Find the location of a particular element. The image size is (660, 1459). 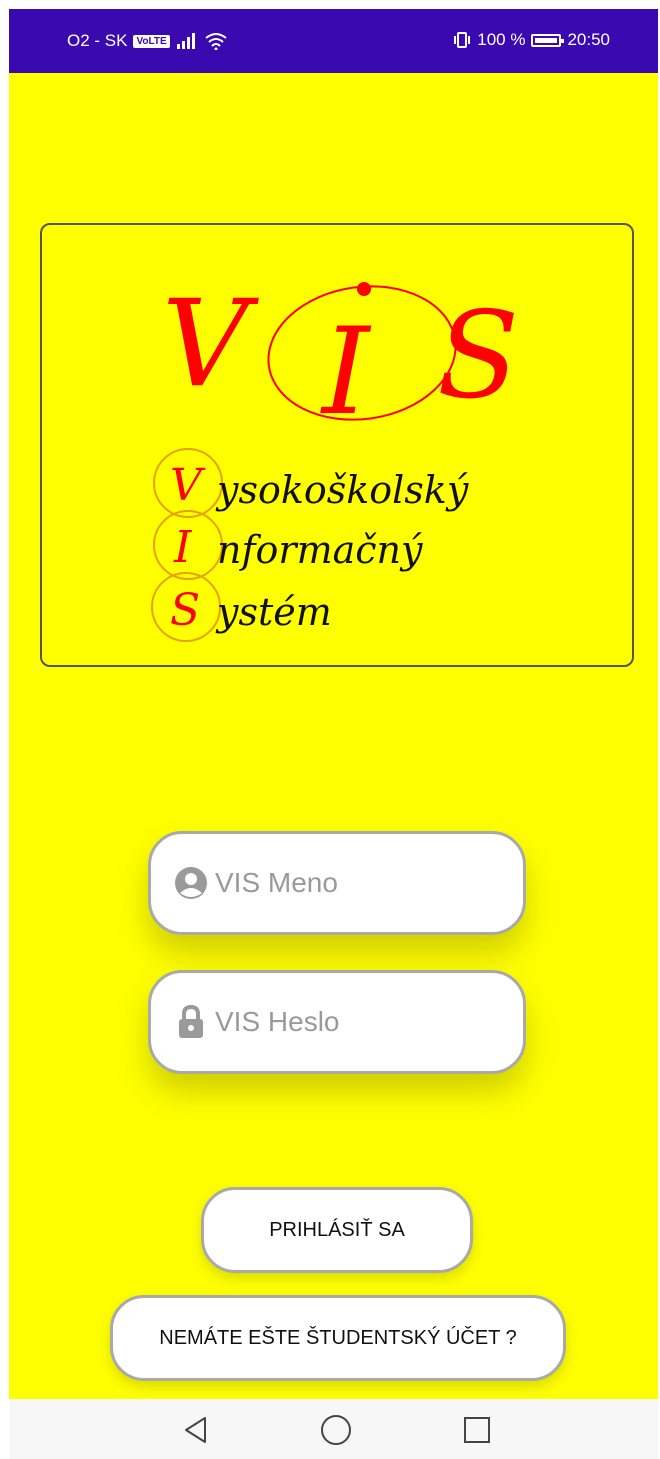

home-circle-icon is located at coordinates (336, 1430).